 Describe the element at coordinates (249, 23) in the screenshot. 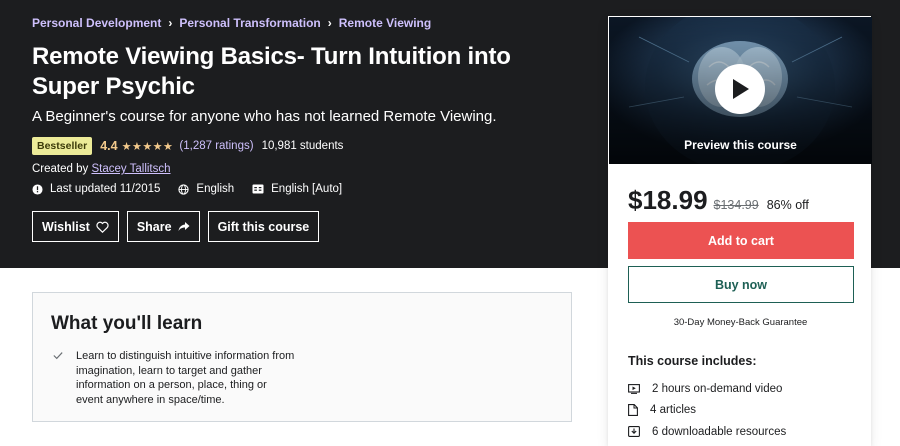

I see `breadcrumb-personal-transformation: Personal Transformation` at that location.